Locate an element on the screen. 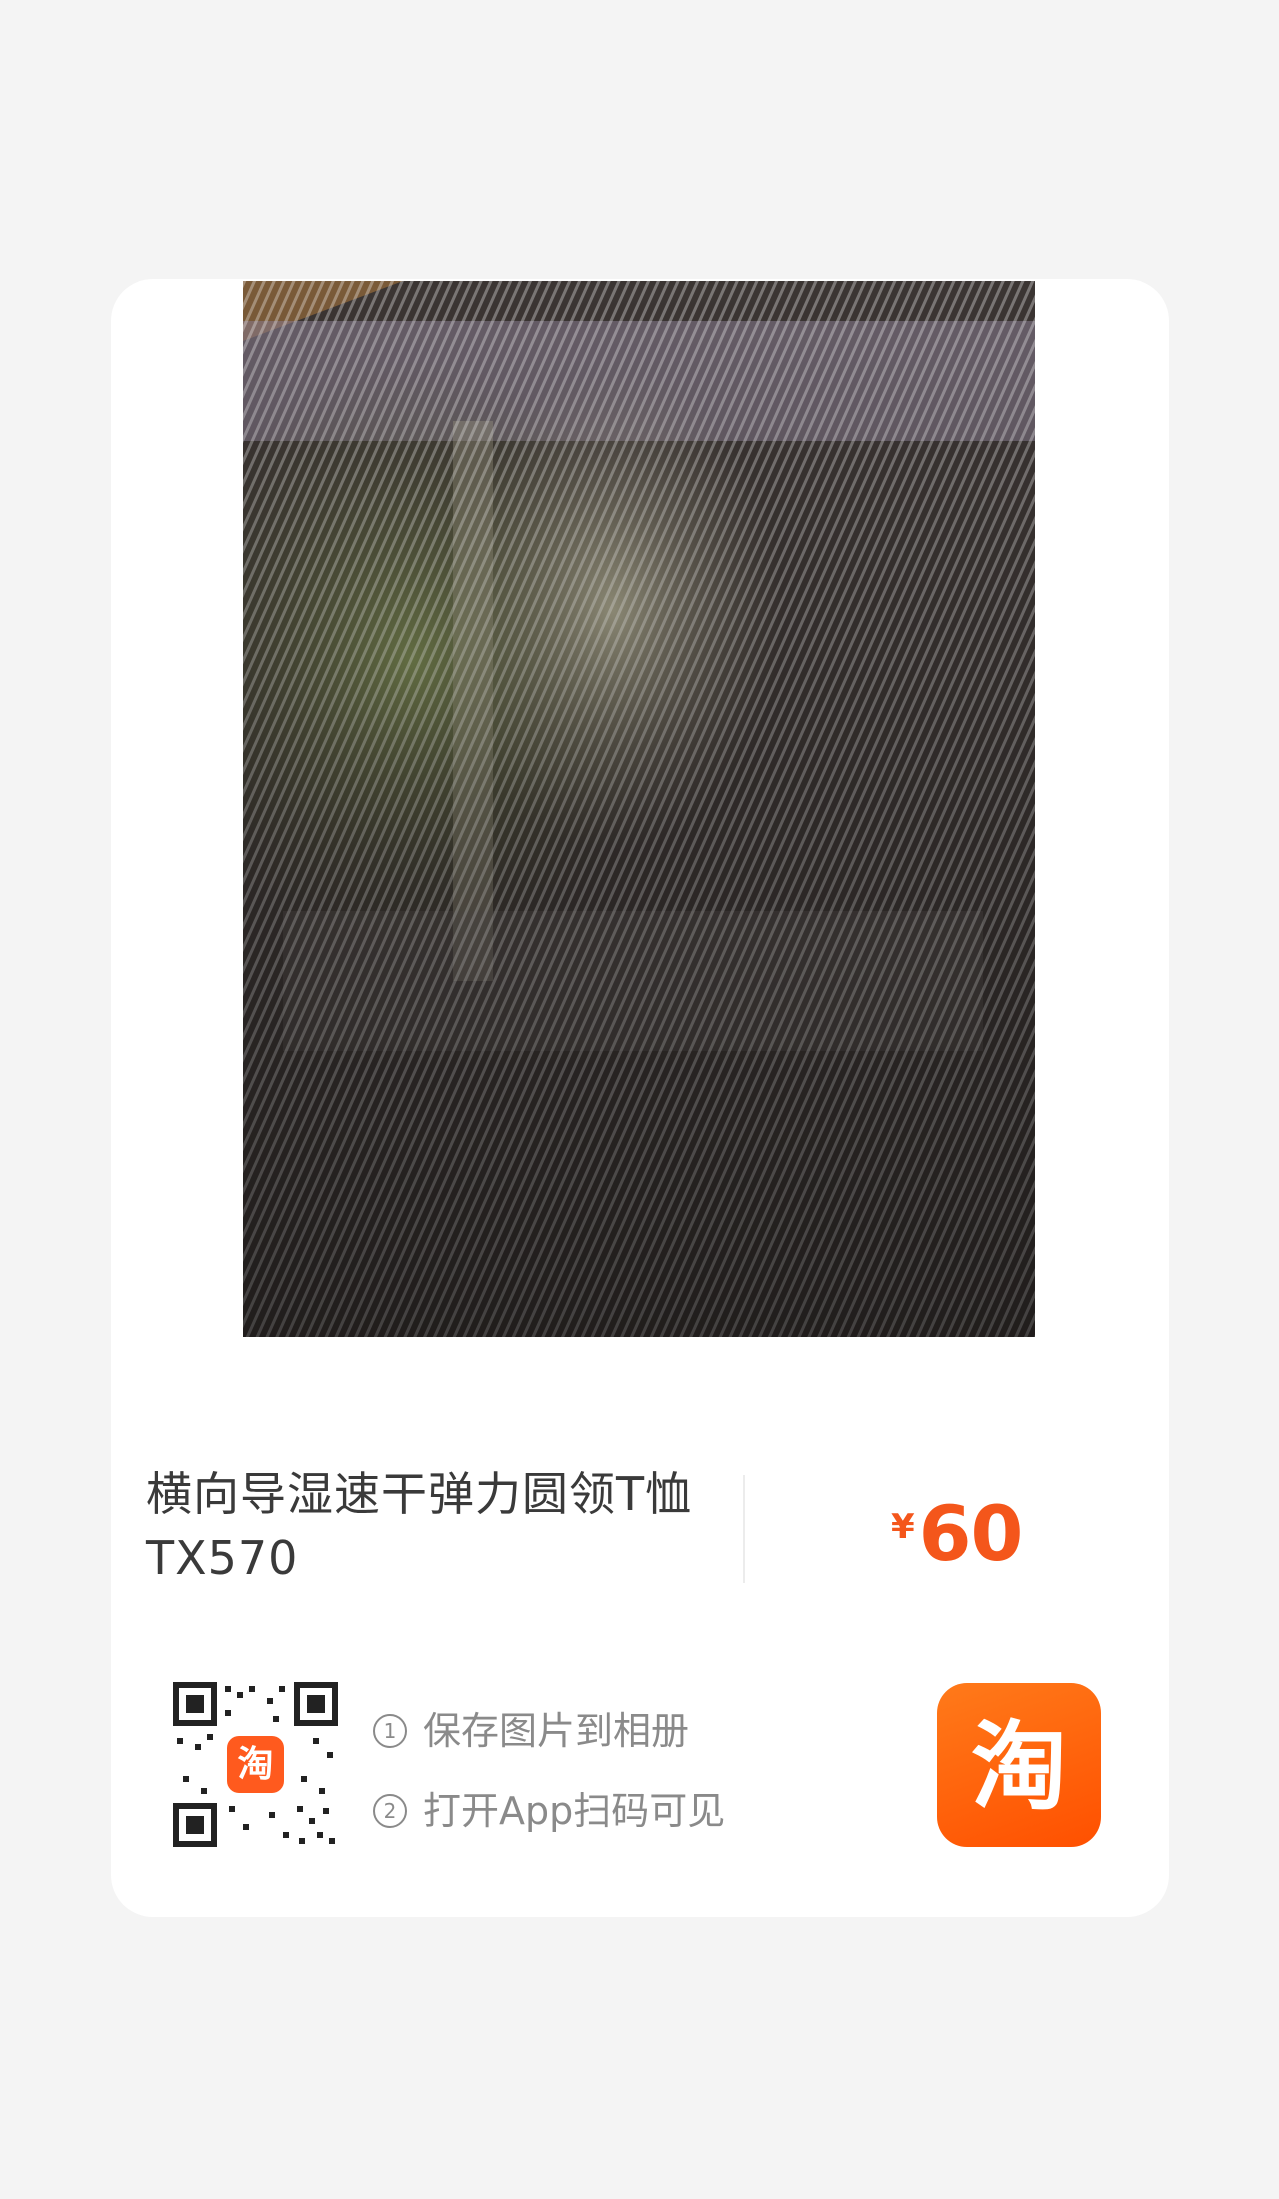 The image size is (1279, 2199). qr-code-icon: 淘 is located at coordinates (255, 1764).